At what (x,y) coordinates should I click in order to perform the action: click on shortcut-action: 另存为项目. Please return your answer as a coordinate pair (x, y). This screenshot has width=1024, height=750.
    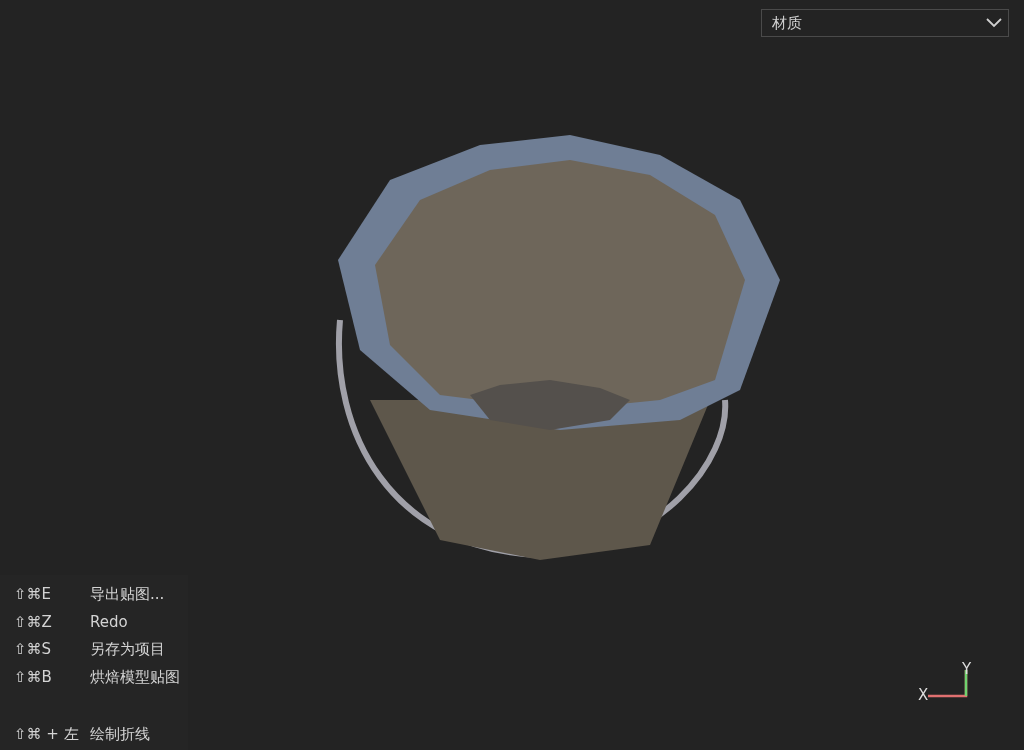
    Looking at the image, I should click on (128, 649).